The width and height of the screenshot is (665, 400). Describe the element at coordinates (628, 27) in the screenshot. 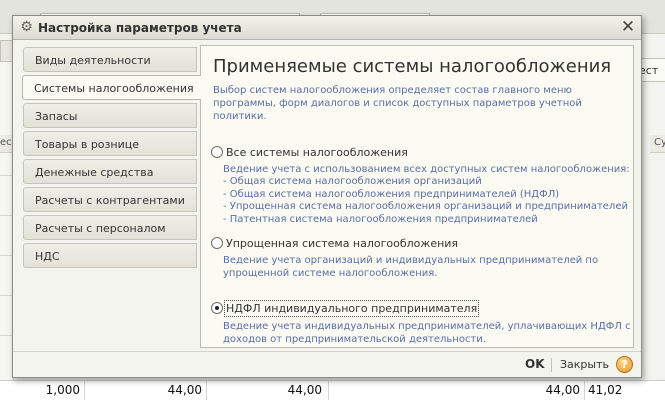

I see `close-icon: ✕` at that location.